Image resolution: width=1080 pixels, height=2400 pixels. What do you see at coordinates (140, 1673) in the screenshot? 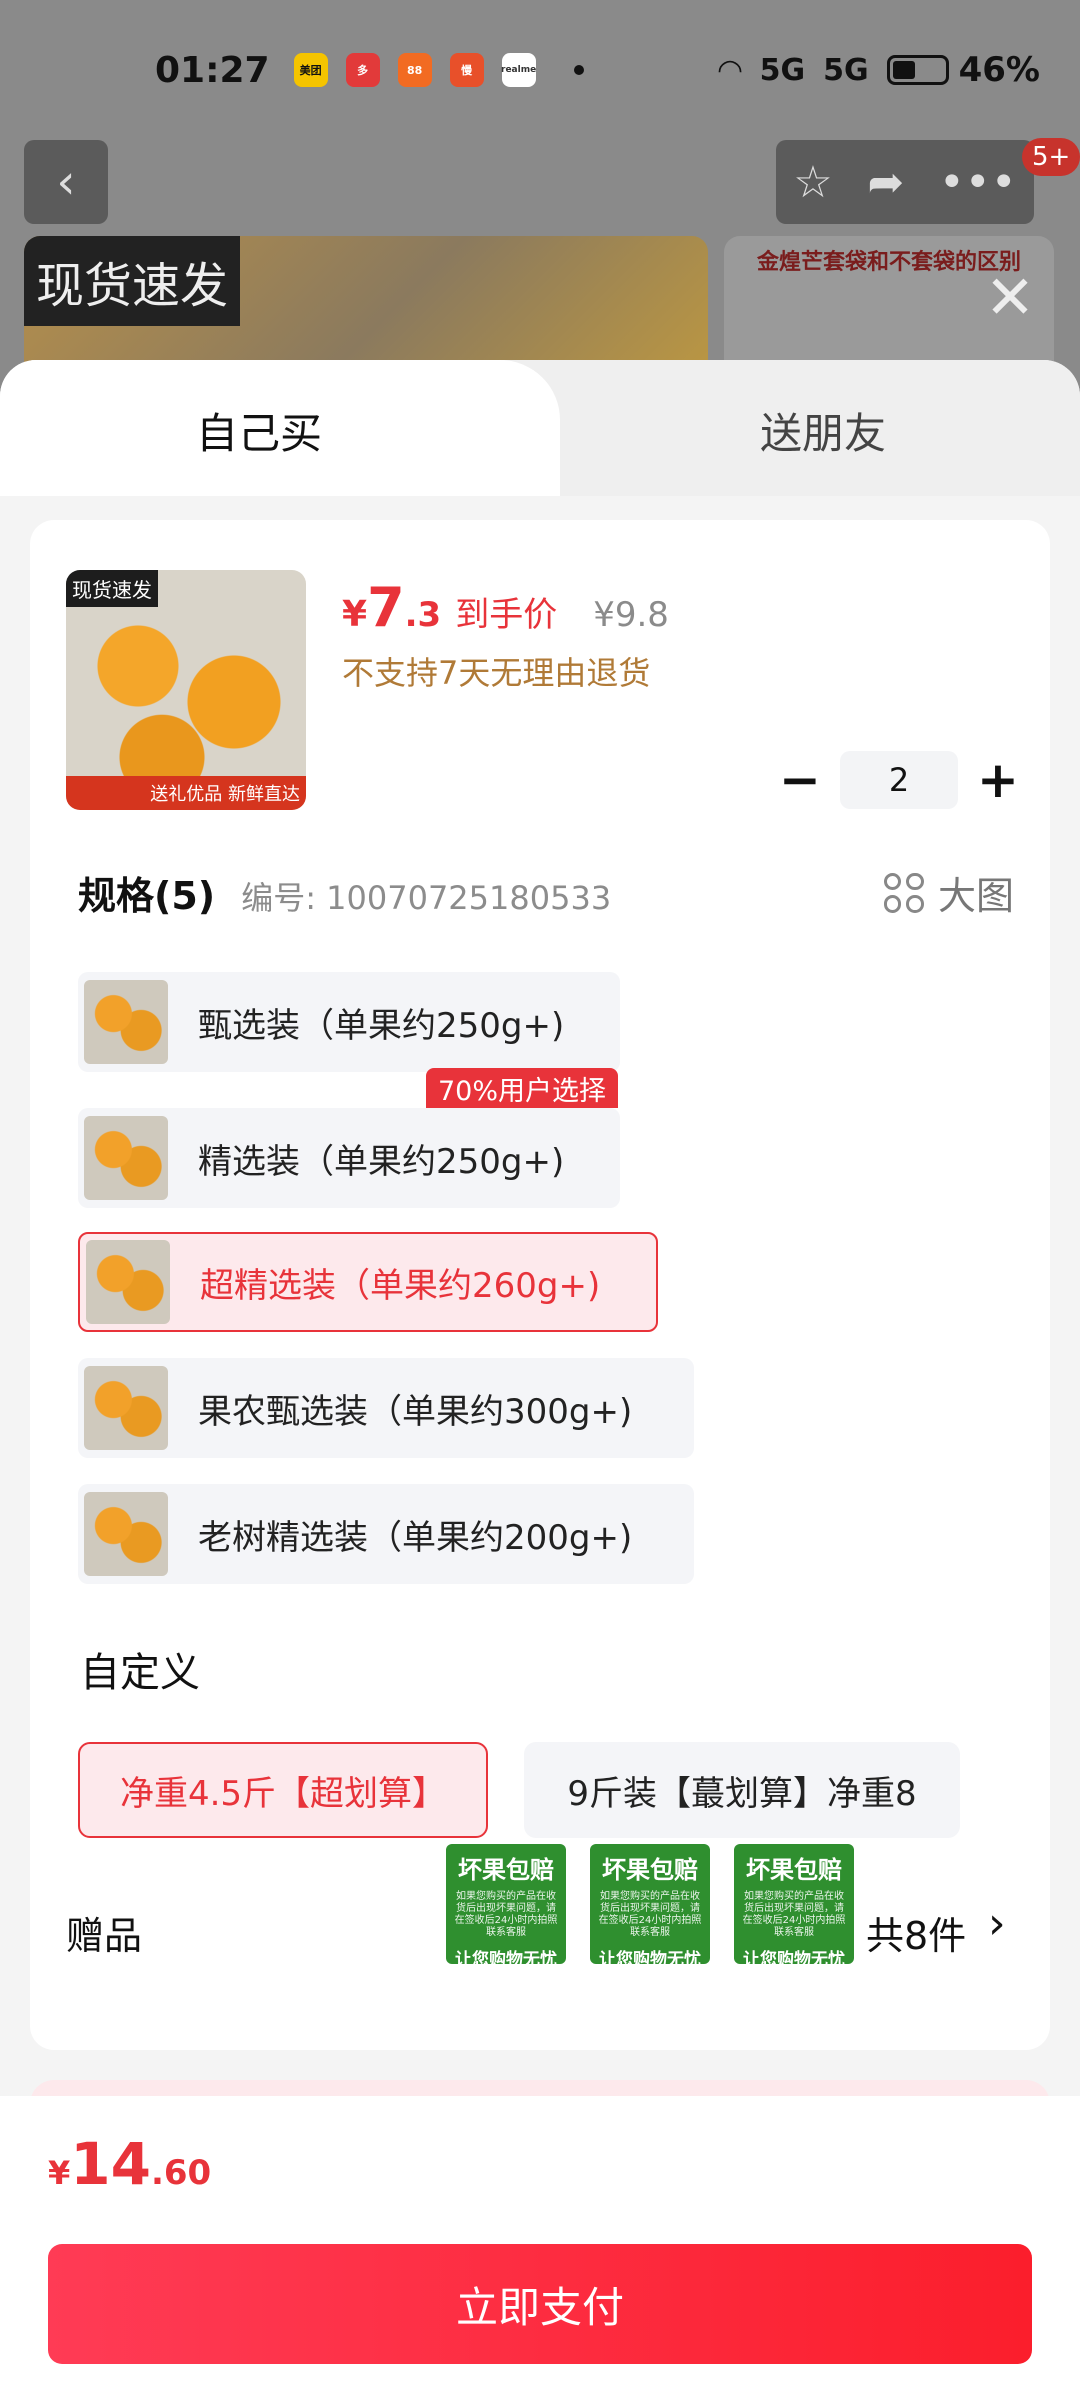
I see `custom-title: 自定义` at bounding box center [140, 1673].